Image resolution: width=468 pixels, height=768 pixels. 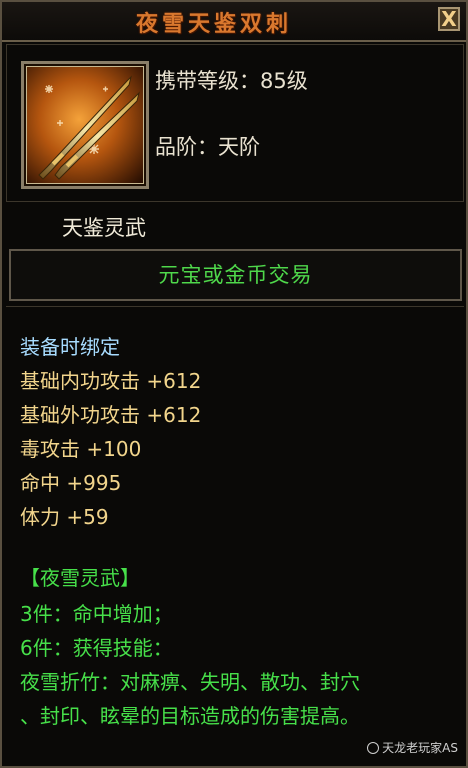 I want to click on close-icon: X, so click(x=449, y=19).